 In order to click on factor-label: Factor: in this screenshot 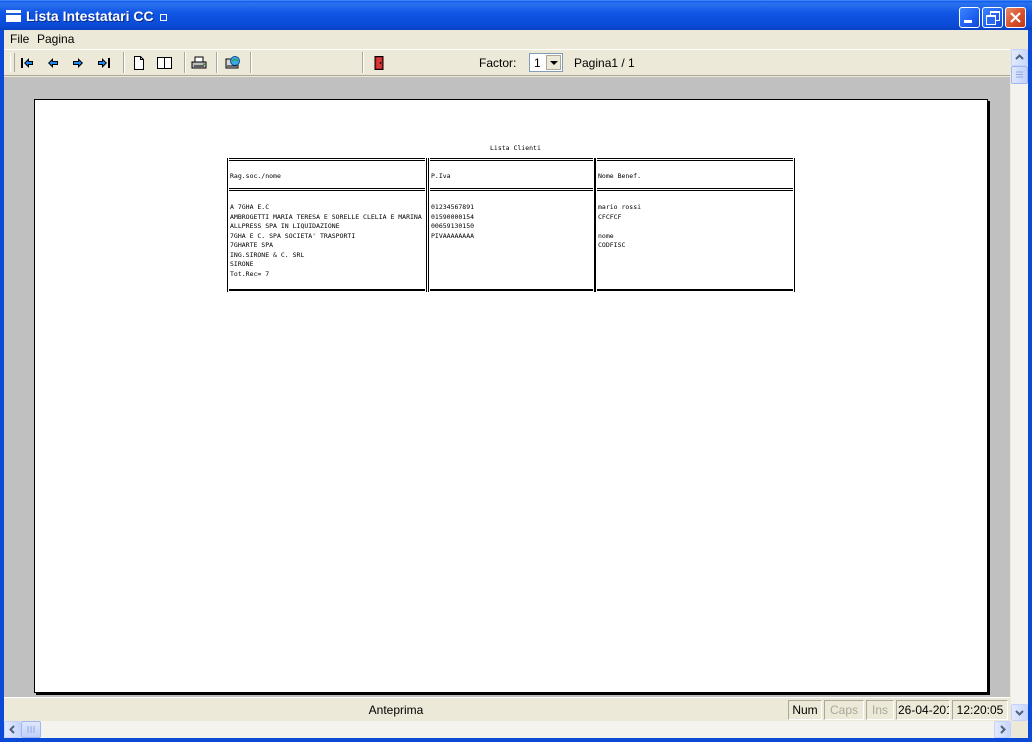, I will do `click(498, 63)`.